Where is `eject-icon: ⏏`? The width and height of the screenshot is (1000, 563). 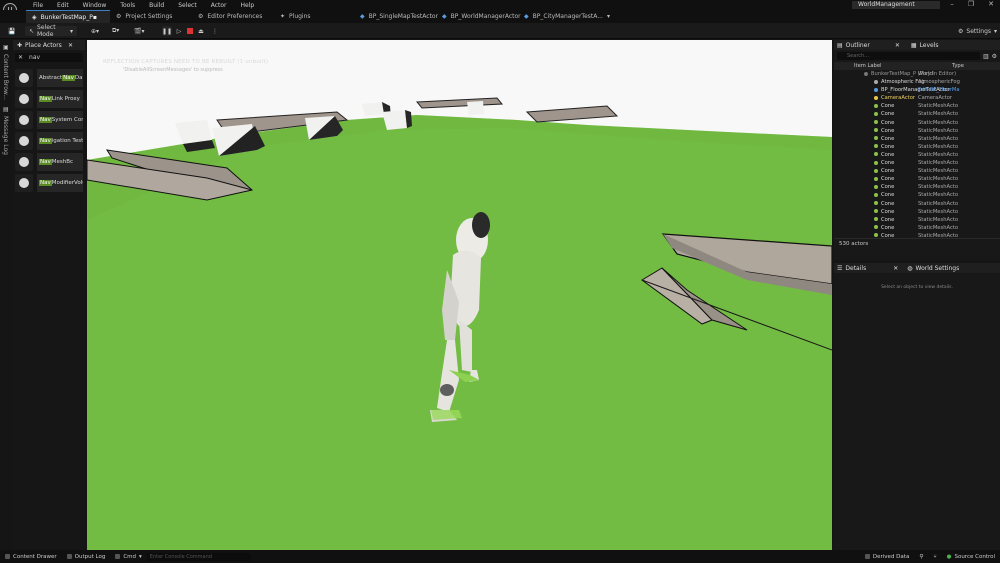
eject-icon: ⏏ is located at coordinates (201, 31).